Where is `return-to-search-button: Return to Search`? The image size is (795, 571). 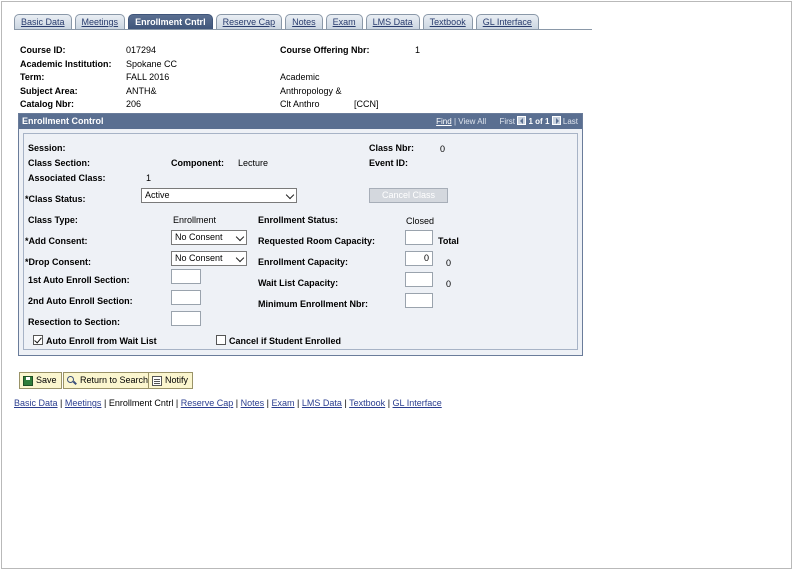 return-to-search-button: Return to Search is located at coordinates (108, 380).